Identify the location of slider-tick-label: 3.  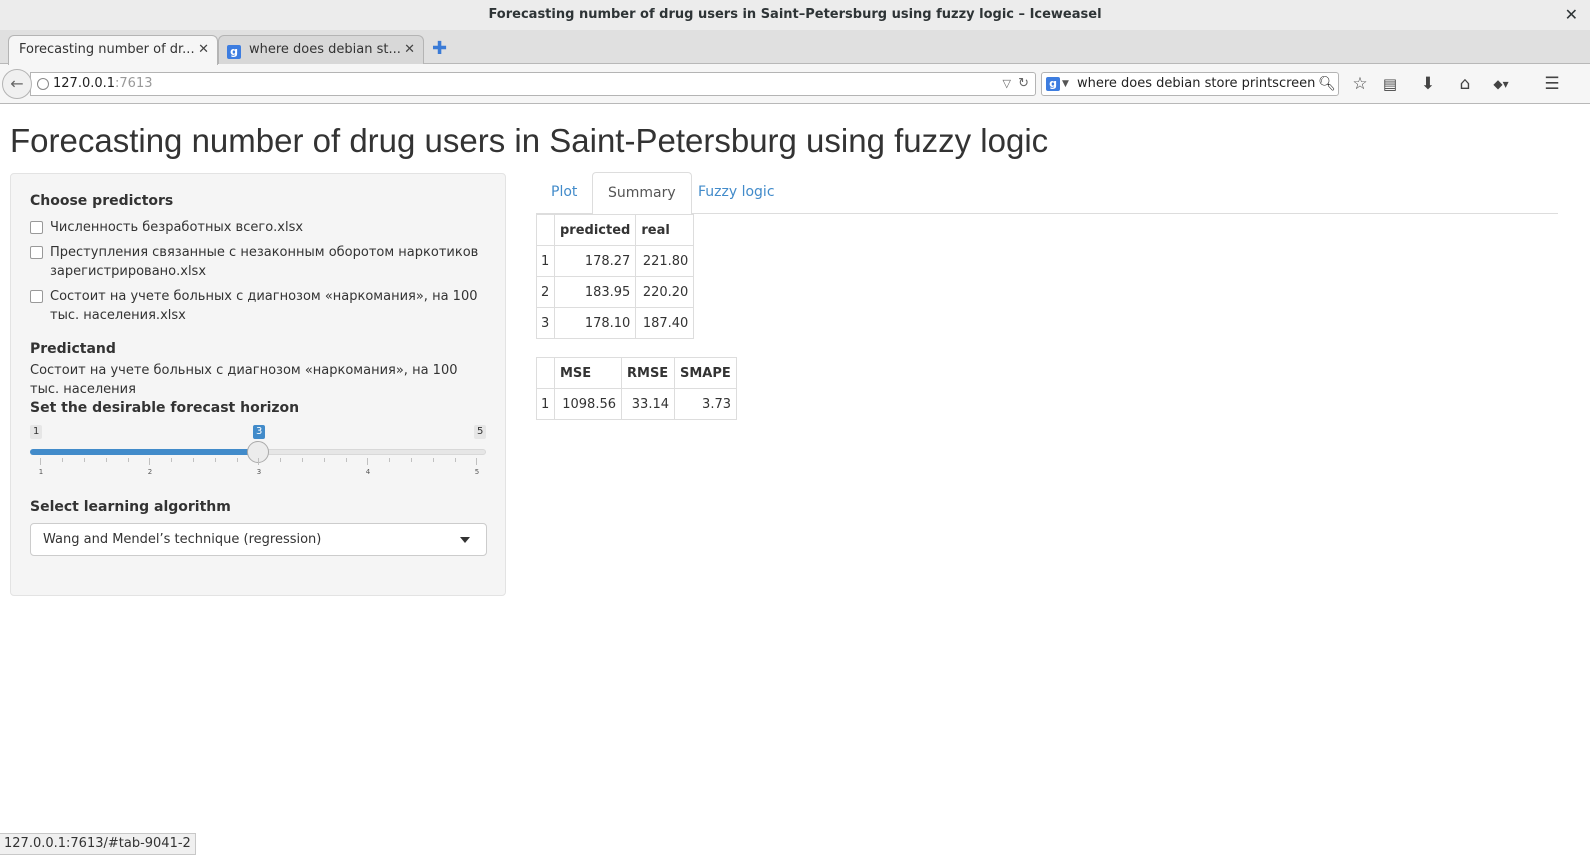
(259, 472).